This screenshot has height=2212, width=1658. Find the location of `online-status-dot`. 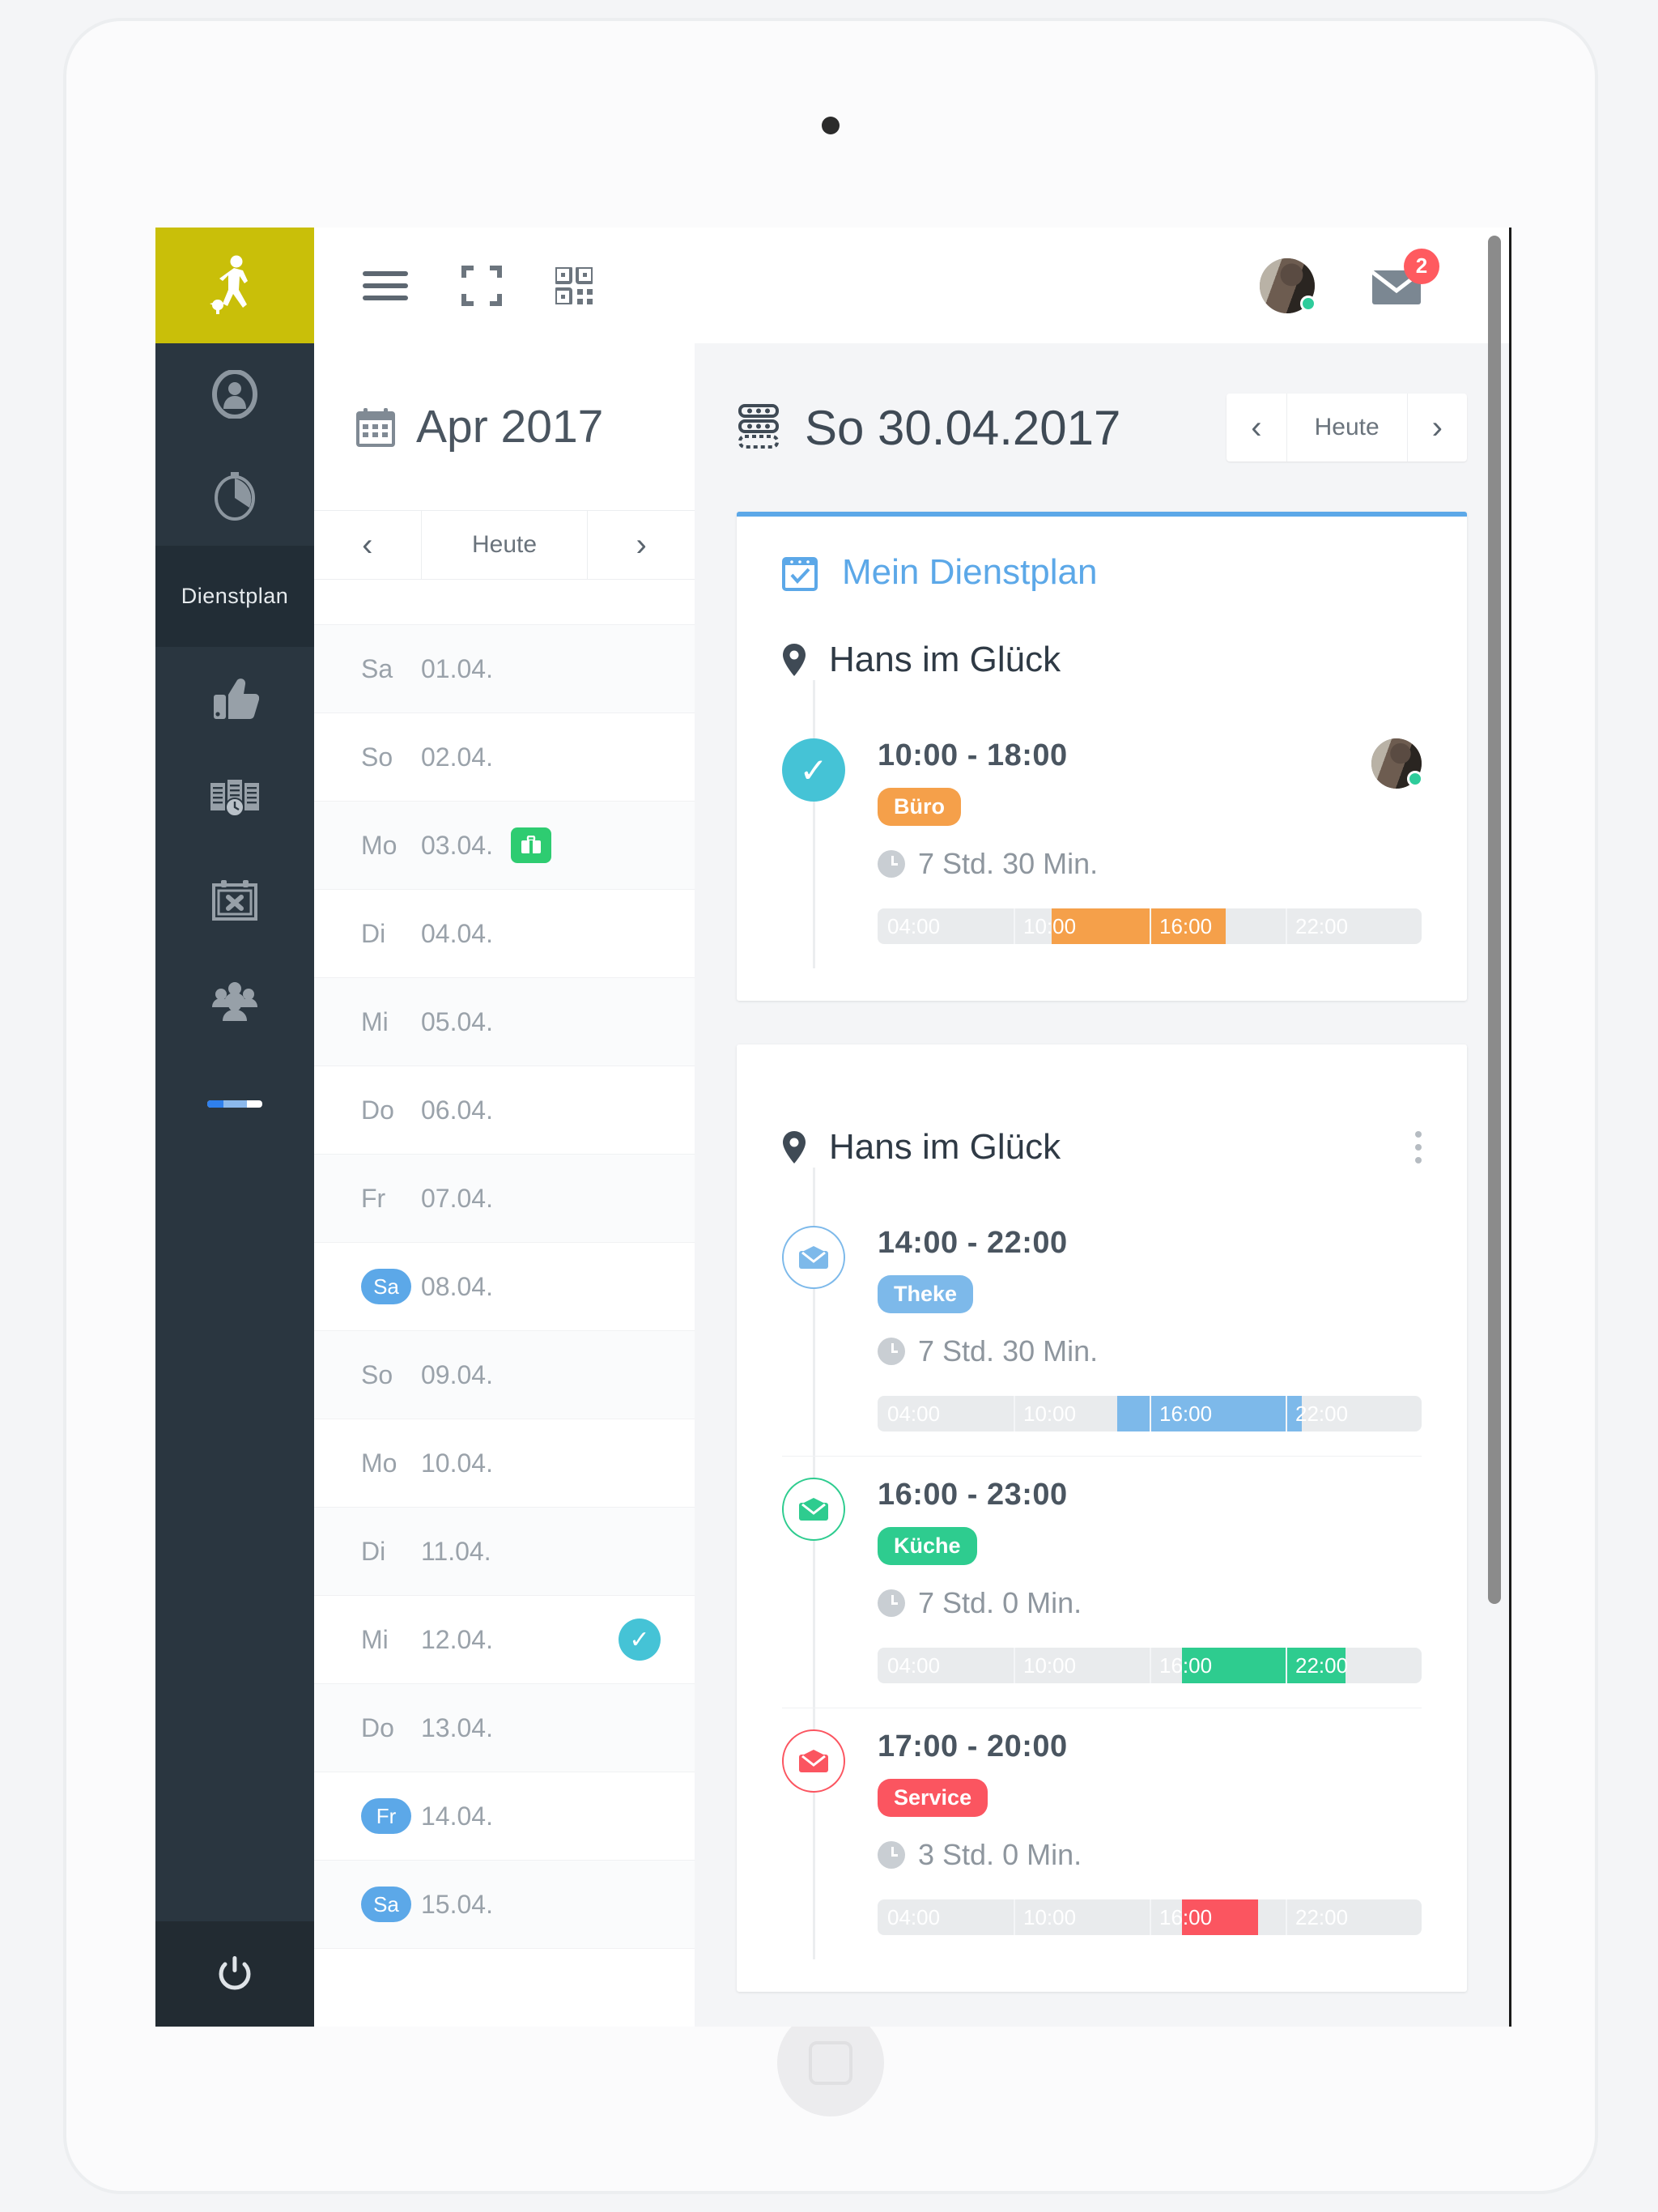

online-status-dot is located at coordinates (1415, 779).